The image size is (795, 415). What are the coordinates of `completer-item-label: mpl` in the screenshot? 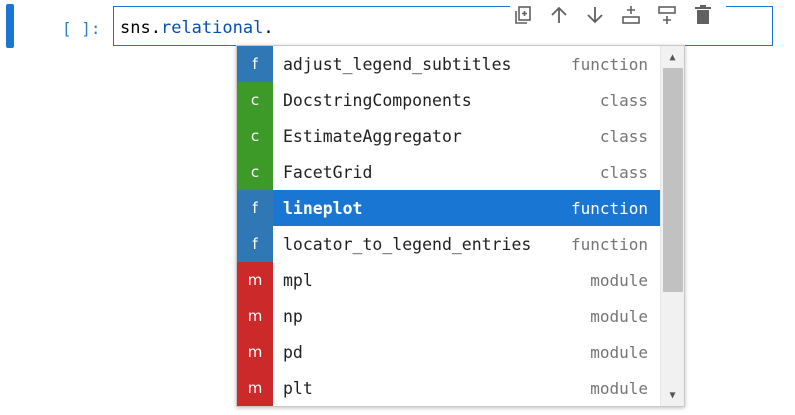 It's located at (298, 280).